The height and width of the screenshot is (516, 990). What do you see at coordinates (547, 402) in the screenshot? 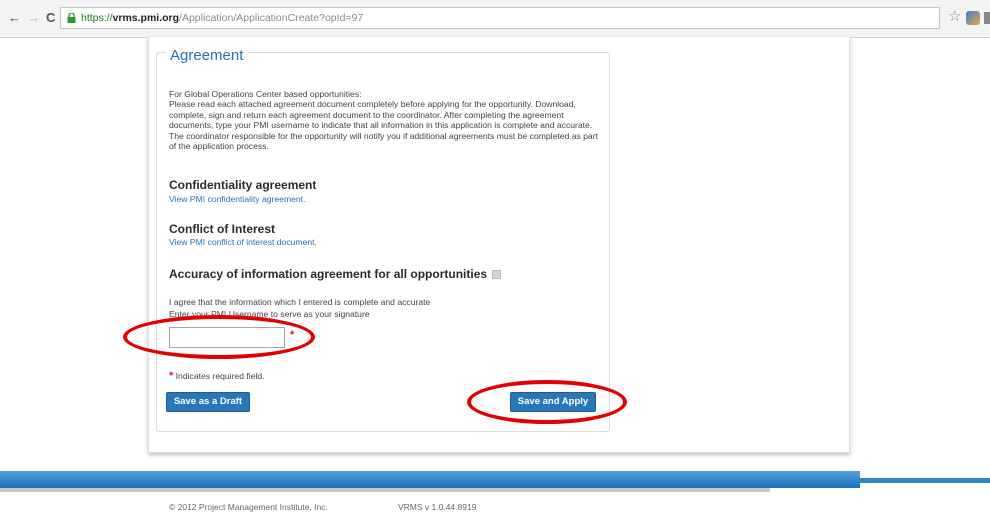
I see `annotation-oval-apply` at bounding box center [547, 402].